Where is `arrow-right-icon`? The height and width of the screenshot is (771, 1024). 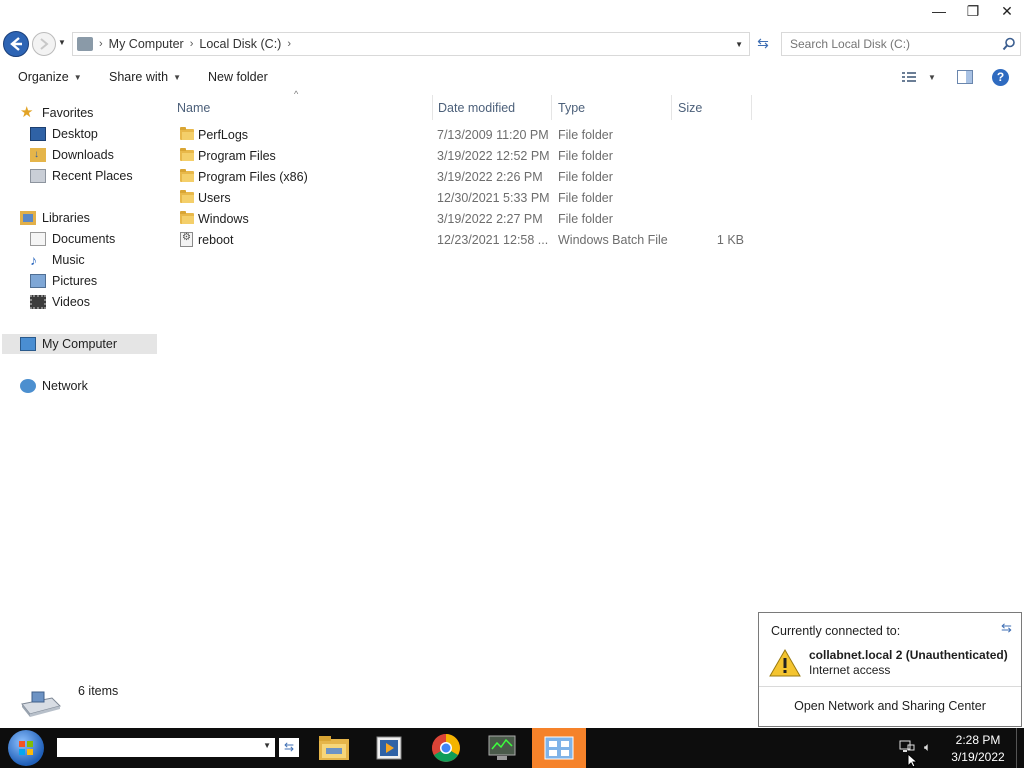
arrow-right-icon is located at coordinates (44, 44).